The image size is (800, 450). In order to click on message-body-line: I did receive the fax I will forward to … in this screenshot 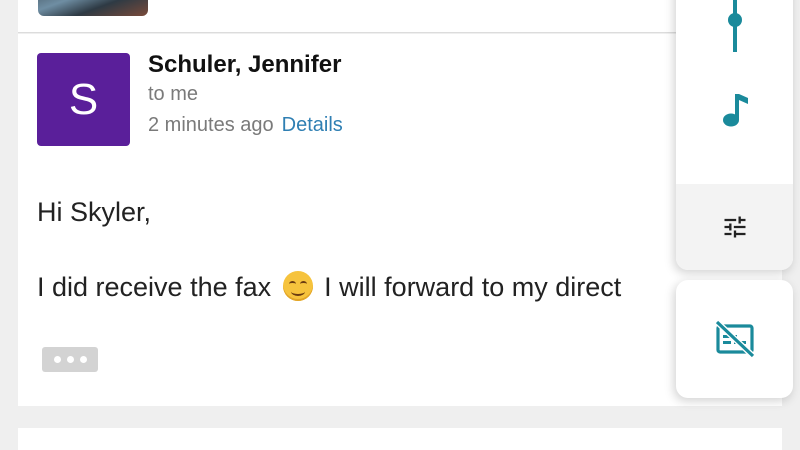, I will do `click(329, 287)`.